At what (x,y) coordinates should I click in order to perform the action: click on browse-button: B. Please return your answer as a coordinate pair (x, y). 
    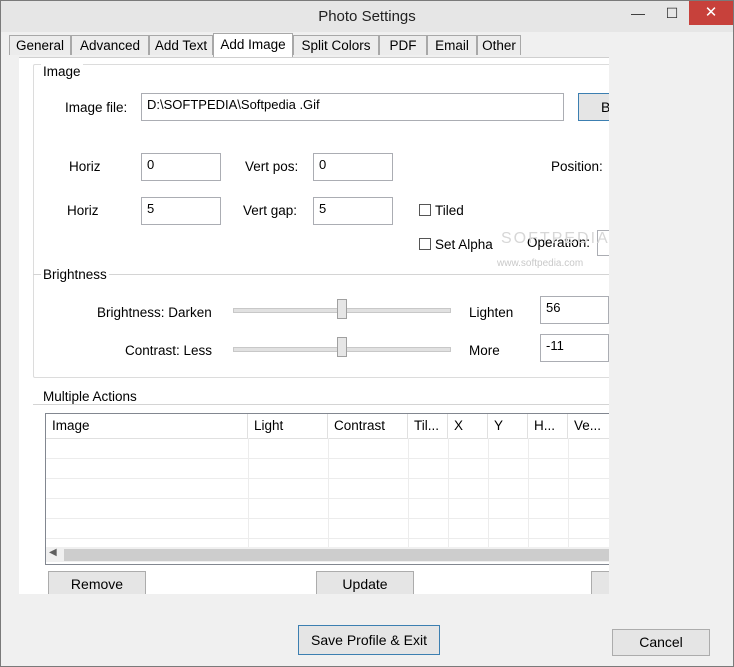
    Looking at the image, I should click on (593, 107).